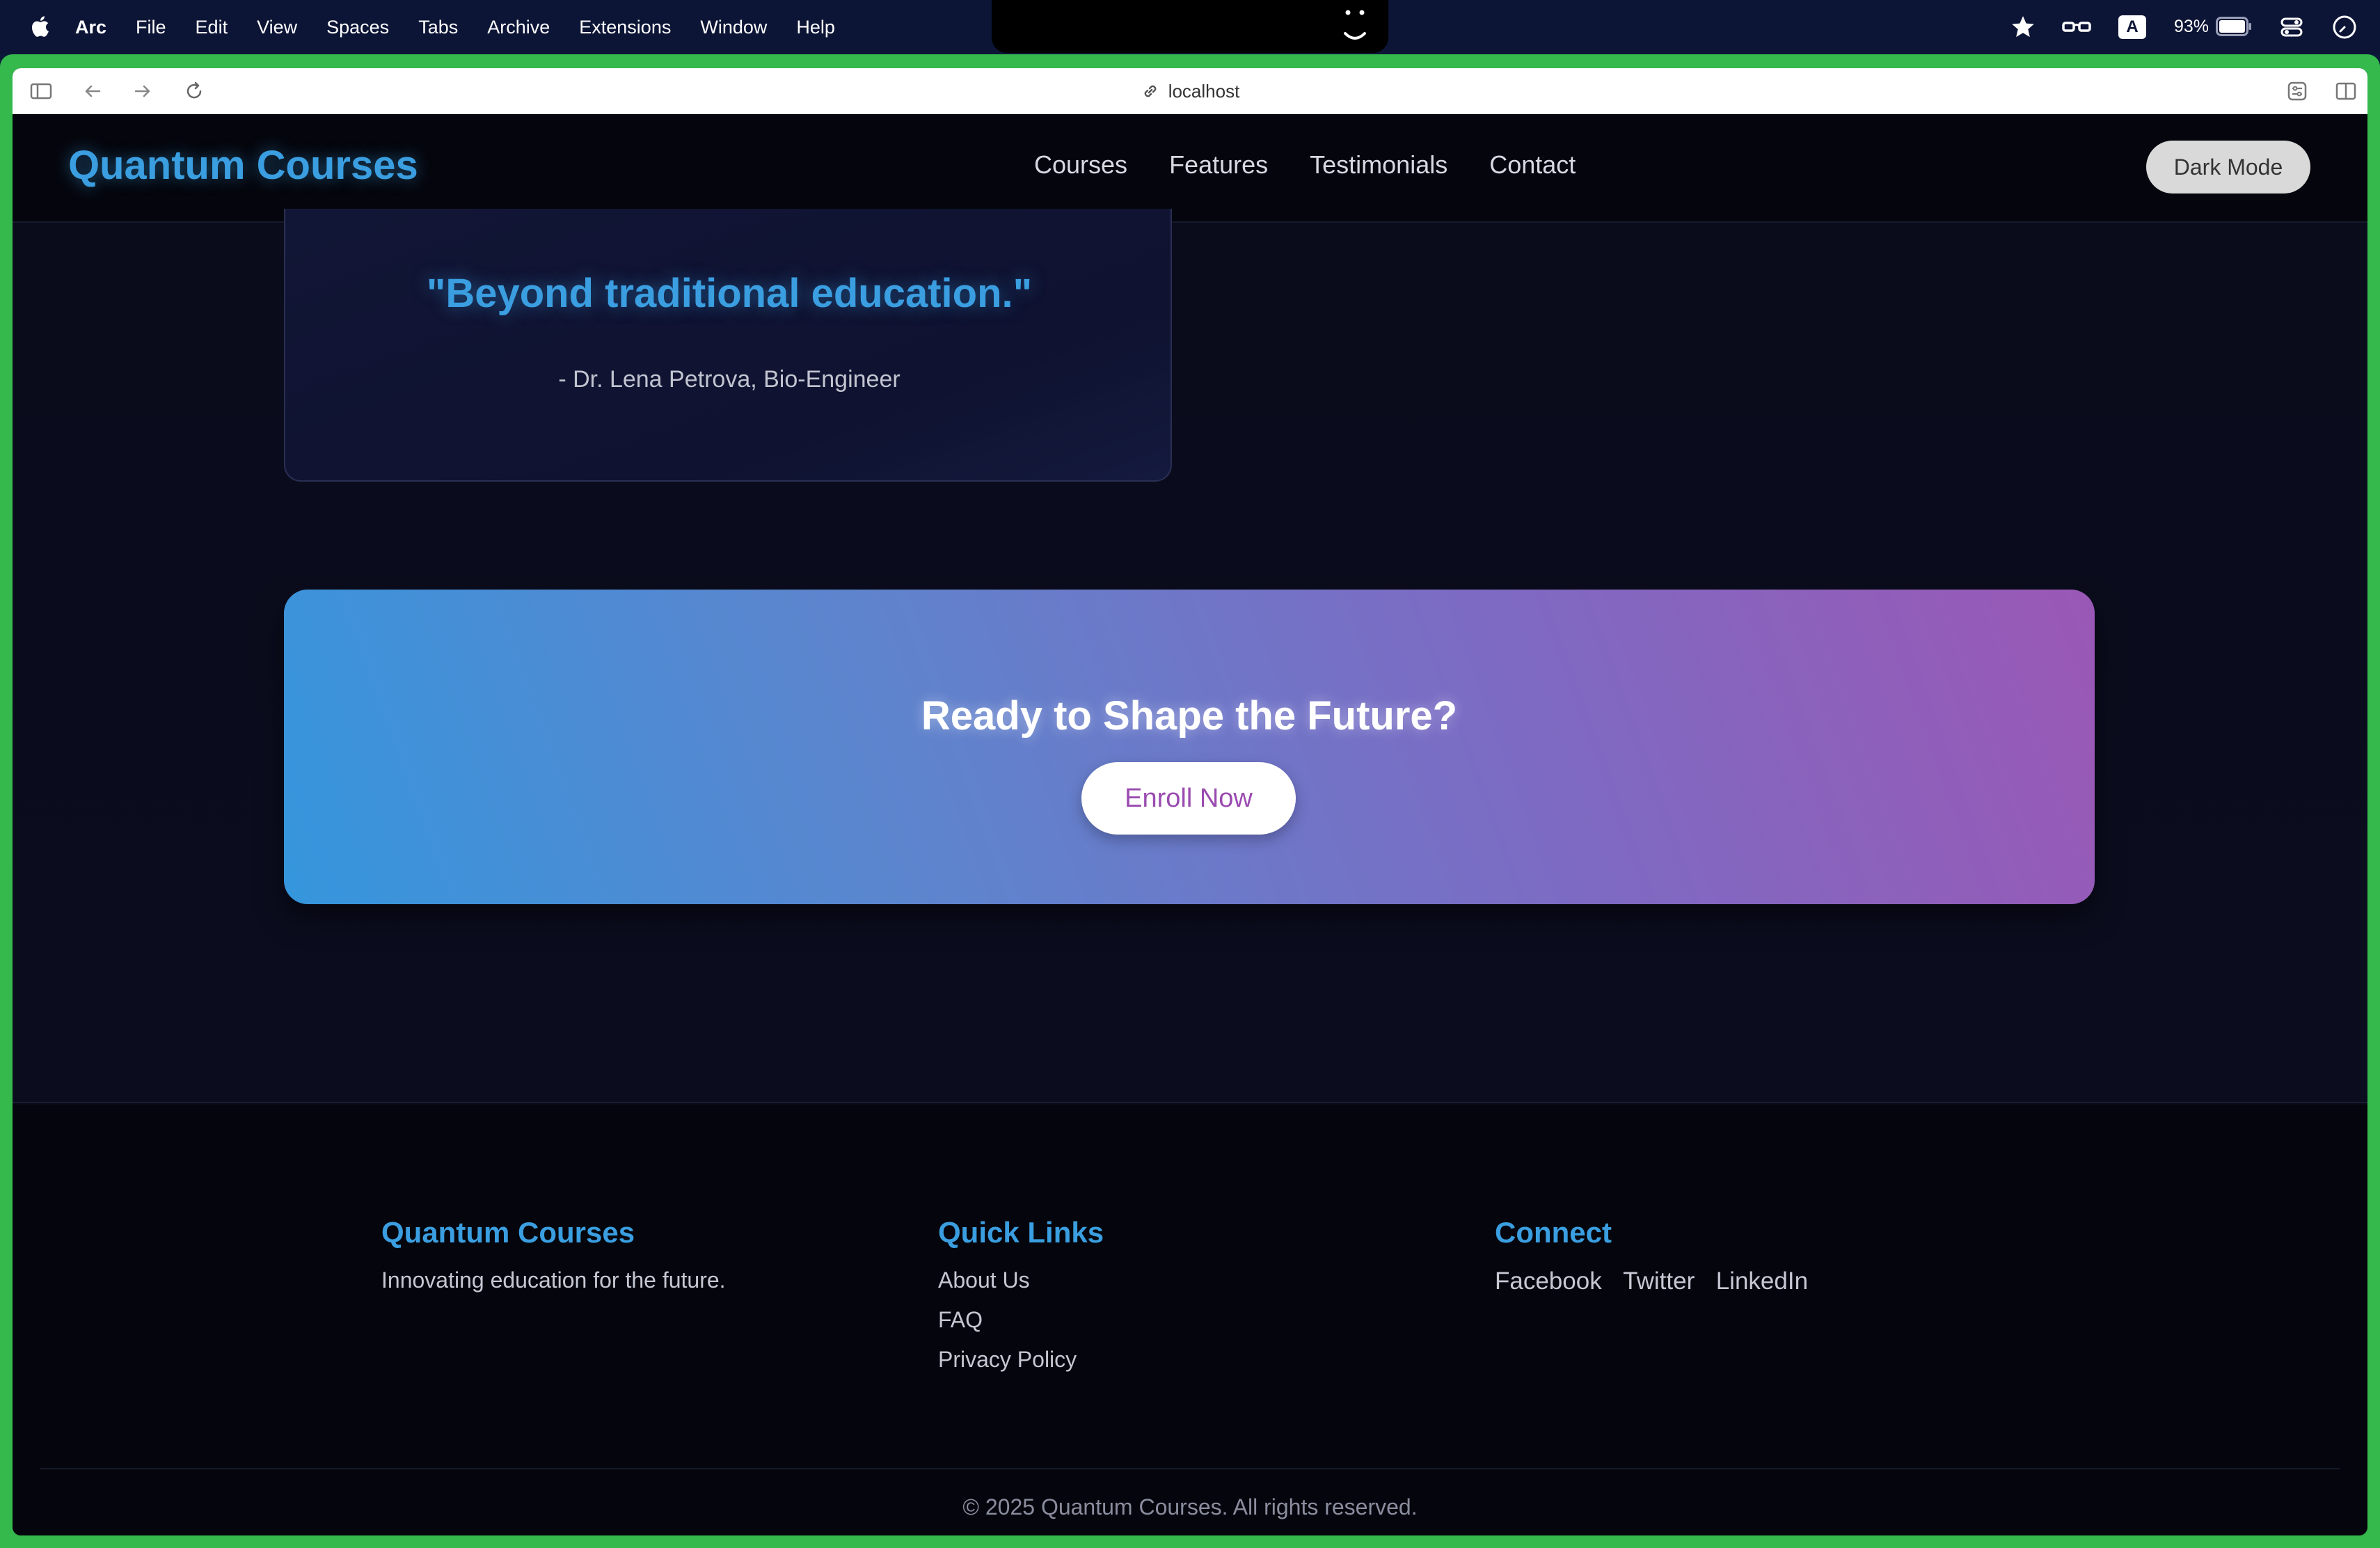 This screenshot has width=2380, height=1548. What do you see at coordinates (438, 27) in the screenshot?
I see `menu-tabs: Tabs` at bounding box center [438, 27].